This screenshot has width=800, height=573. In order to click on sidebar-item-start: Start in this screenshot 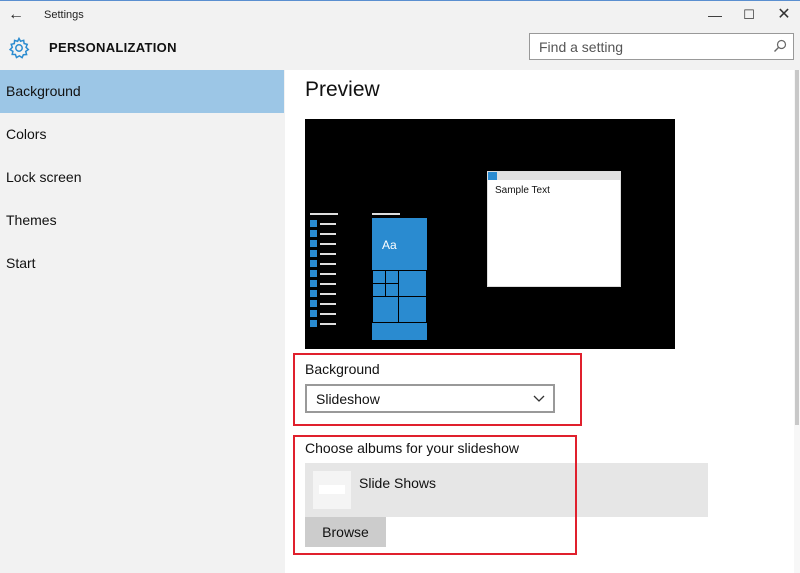, I will do `click(142, 263)`.